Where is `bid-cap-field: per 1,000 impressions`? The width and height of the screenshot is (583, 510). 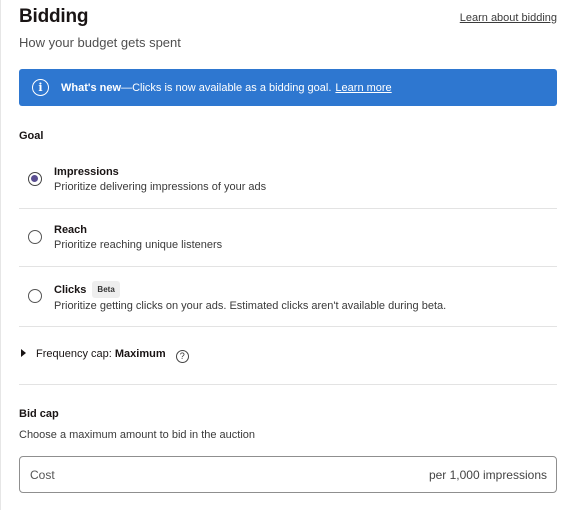
bid-cap-field: per 1,000 impressions is located at coordinates (288, 474).